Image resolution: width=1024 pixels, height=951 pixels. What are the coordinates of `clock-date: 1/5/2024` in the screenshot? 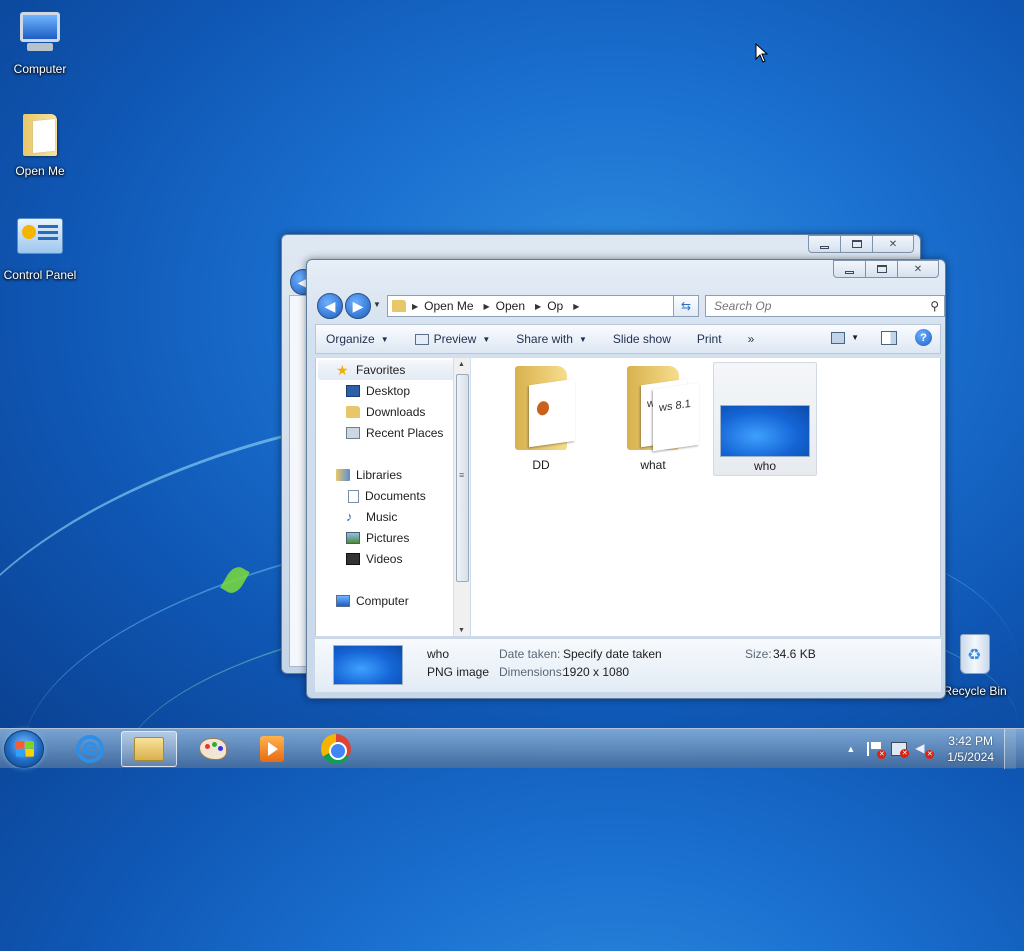 It's located at (970, 757).